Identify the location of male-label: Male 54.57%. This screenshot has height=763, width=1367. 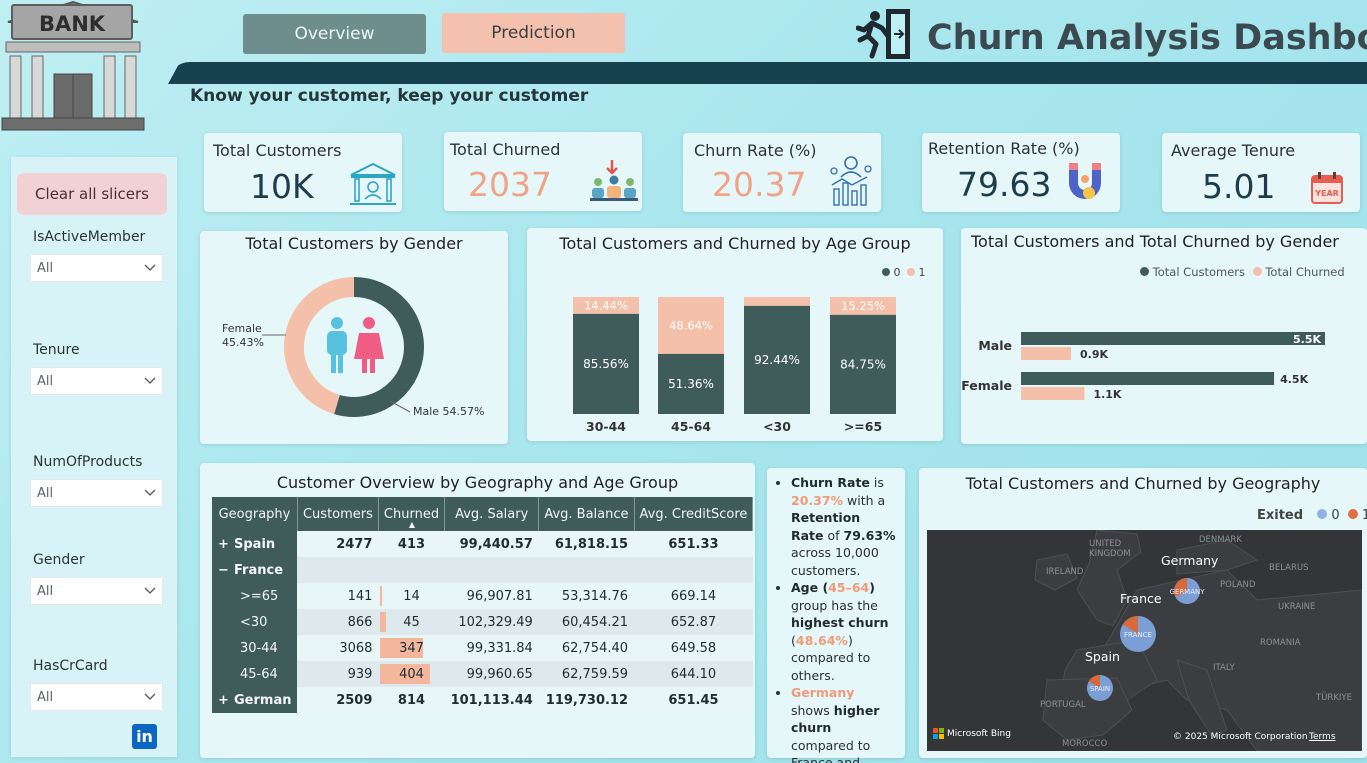
(449, 411).